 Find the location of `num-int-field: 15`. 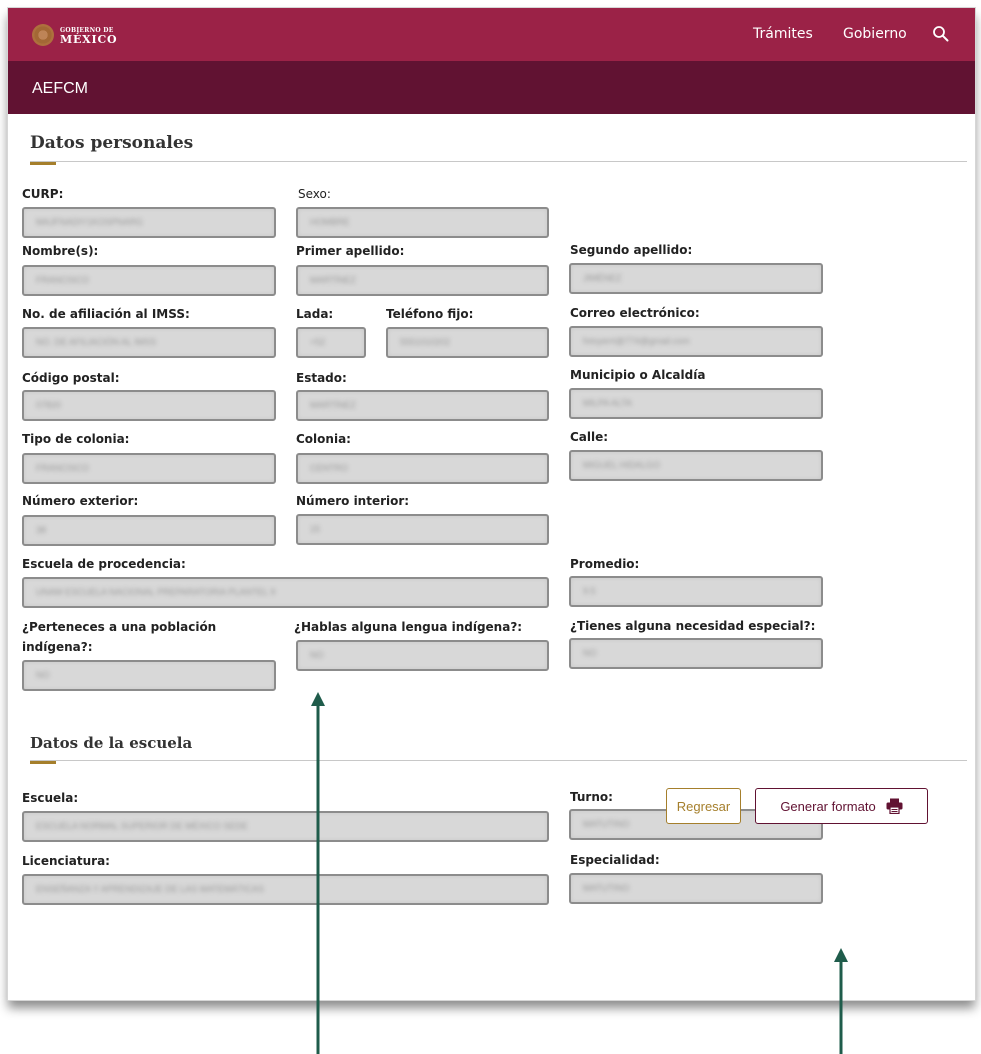

num-int-field: 15 is located at coordinates (422, 529).